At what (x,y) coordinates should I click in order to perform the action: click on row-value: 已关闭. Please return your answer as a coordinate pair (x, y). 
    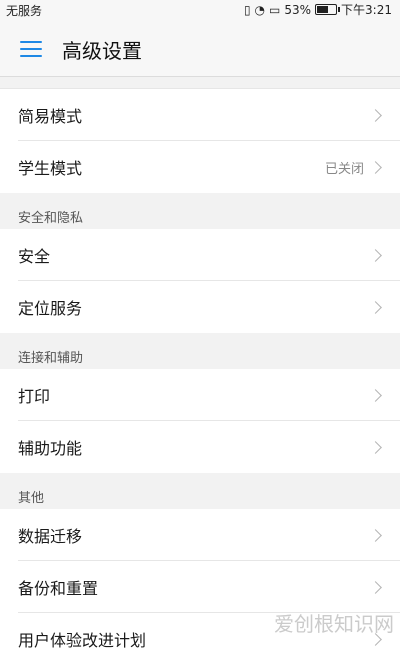
    Looking at the image, I should click on (344, 169).